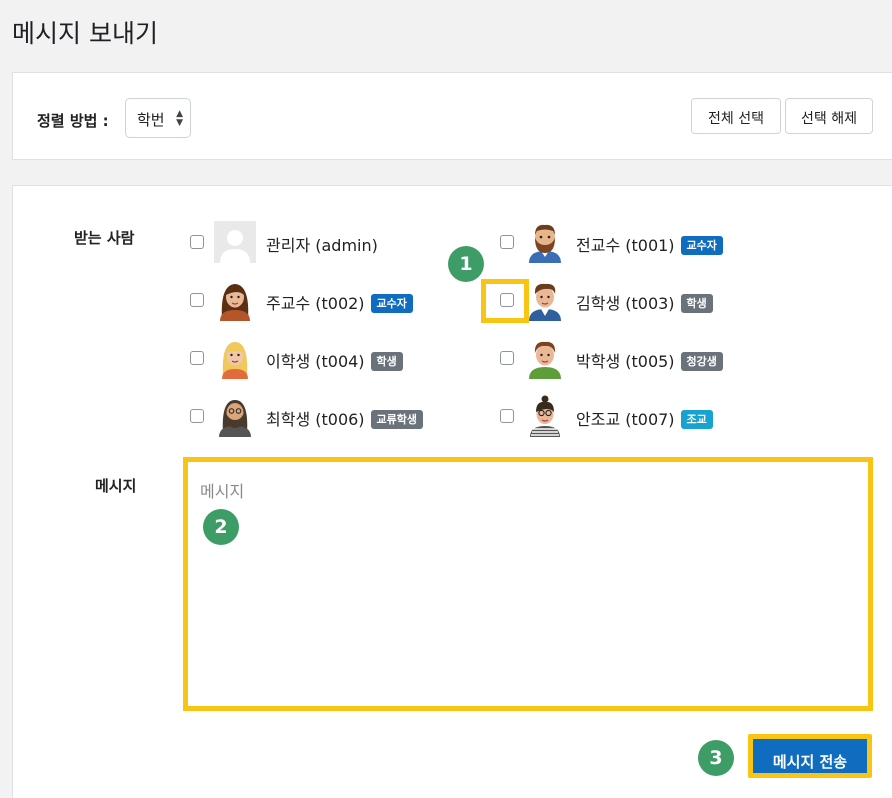 This screenshot has height=798, width=892. Describe the element at coordinates (235, 360) in the screenshot. I see `blonde-woman-avatar-icon` at that location.